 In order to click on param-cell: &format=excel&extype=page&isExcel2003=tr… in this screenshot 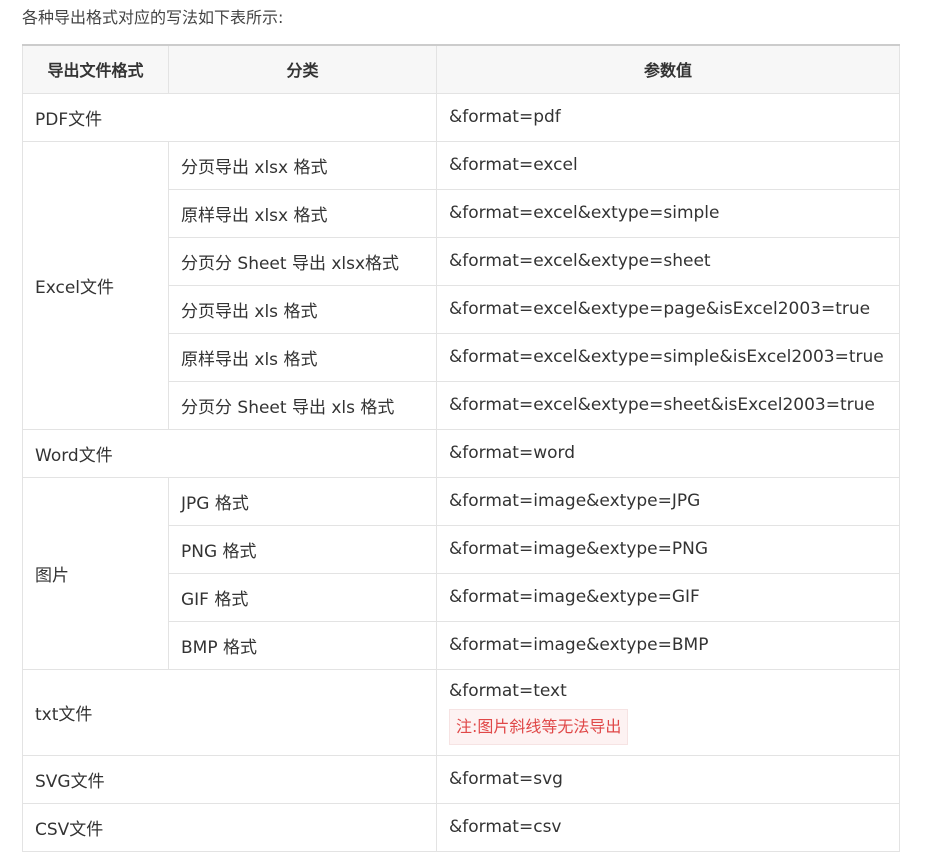, I will do `click(668, 309)`.